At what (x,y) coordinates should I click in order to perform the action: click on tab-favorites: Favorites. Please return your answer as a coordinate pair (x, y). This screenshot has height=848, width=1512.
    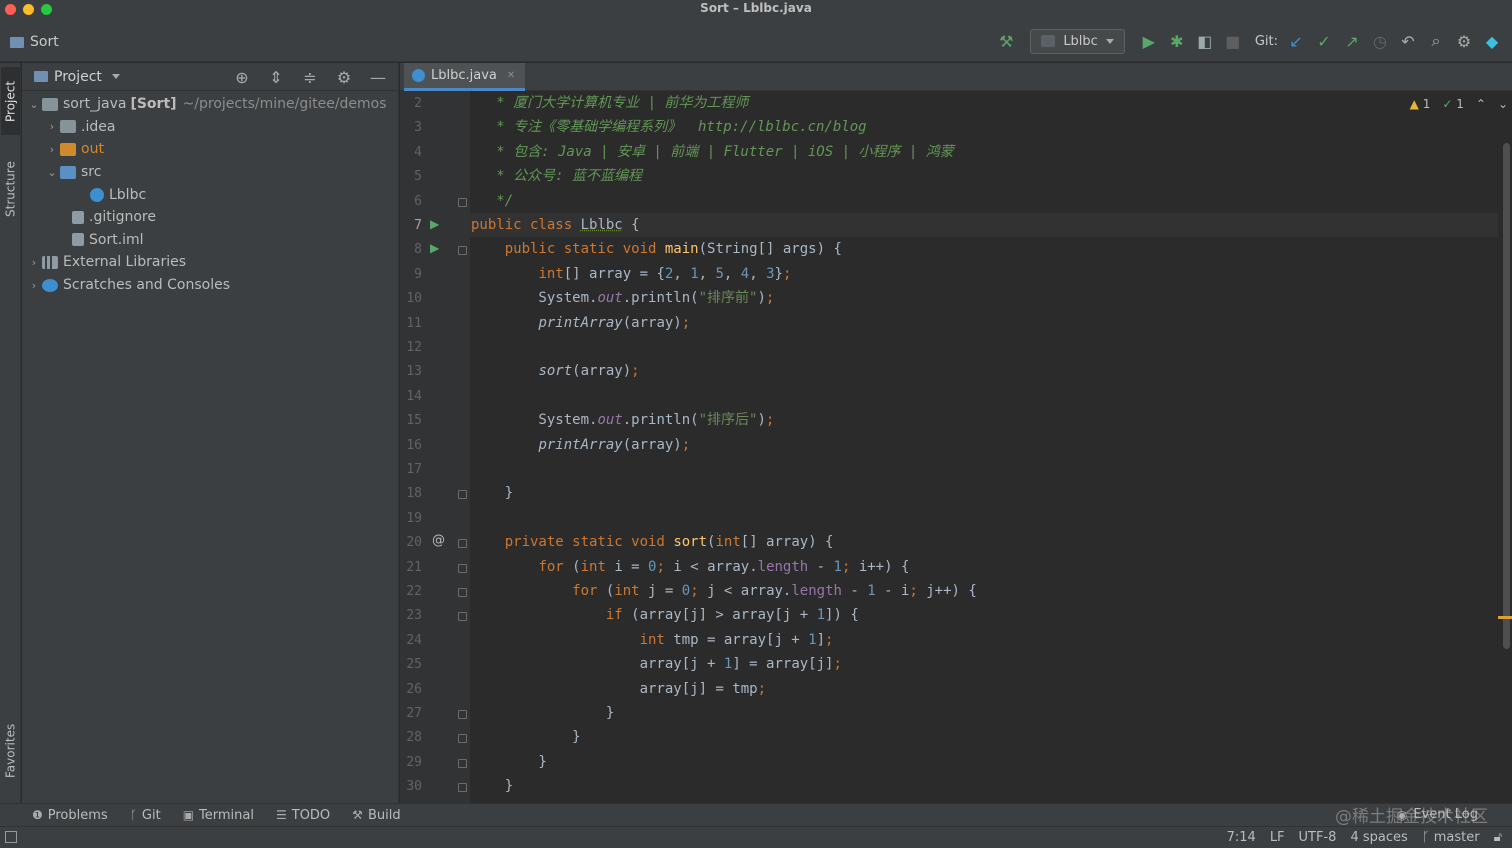
    Looking at the image, I should click on (10, 751).